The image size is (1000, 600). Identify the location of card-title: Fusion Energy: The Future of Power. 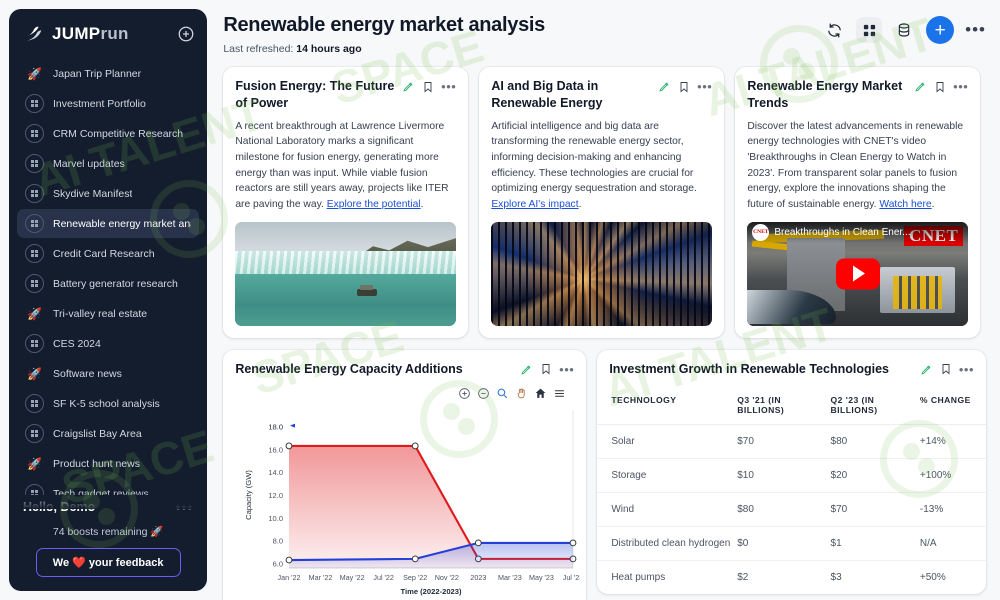
(315, 94).